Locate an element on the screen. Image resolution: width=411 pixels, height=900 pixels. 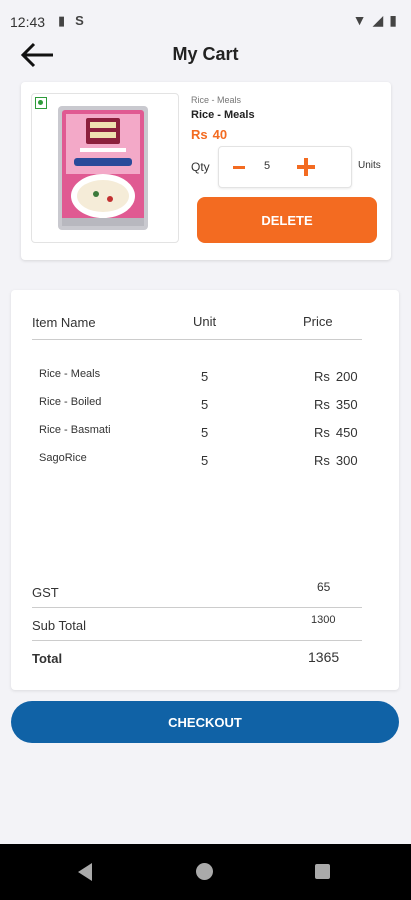
header-divider is located at coordinates (197, 339).